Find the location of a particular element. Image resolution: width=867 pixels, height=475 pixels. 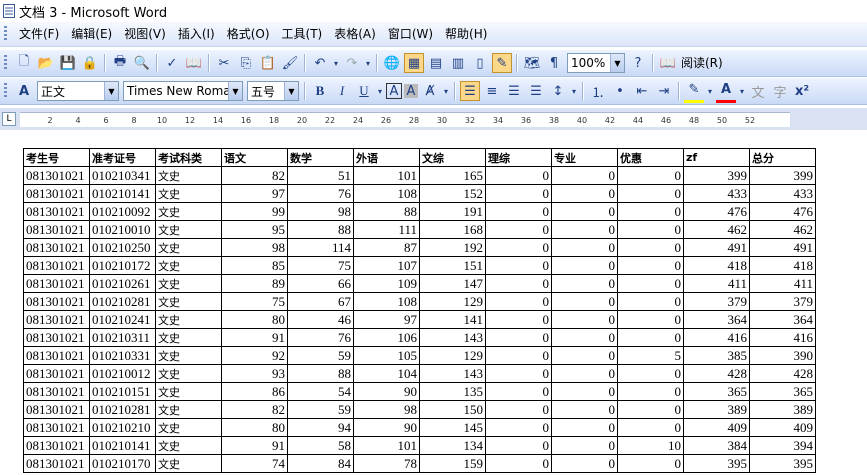

table-cell: 46 is located at coordinates (320, 319).